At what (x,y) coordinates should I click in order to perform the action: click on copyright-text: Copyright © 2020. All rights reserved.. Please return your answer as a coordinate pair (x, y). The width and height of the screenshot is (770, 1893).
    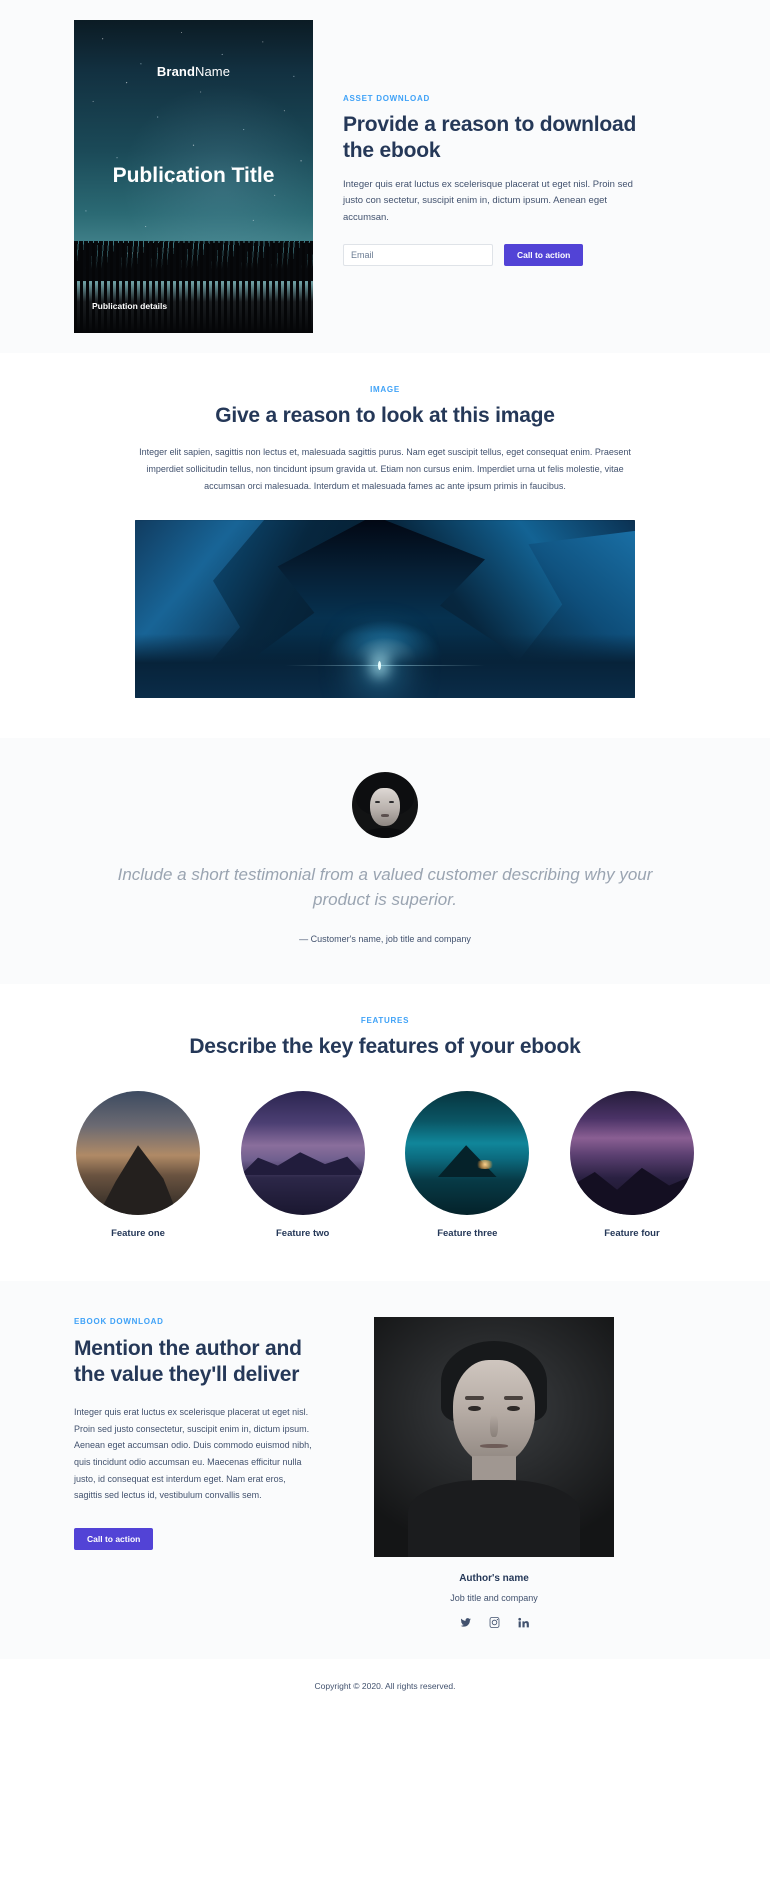
    Looking at the image, I should click on (385, 1685).